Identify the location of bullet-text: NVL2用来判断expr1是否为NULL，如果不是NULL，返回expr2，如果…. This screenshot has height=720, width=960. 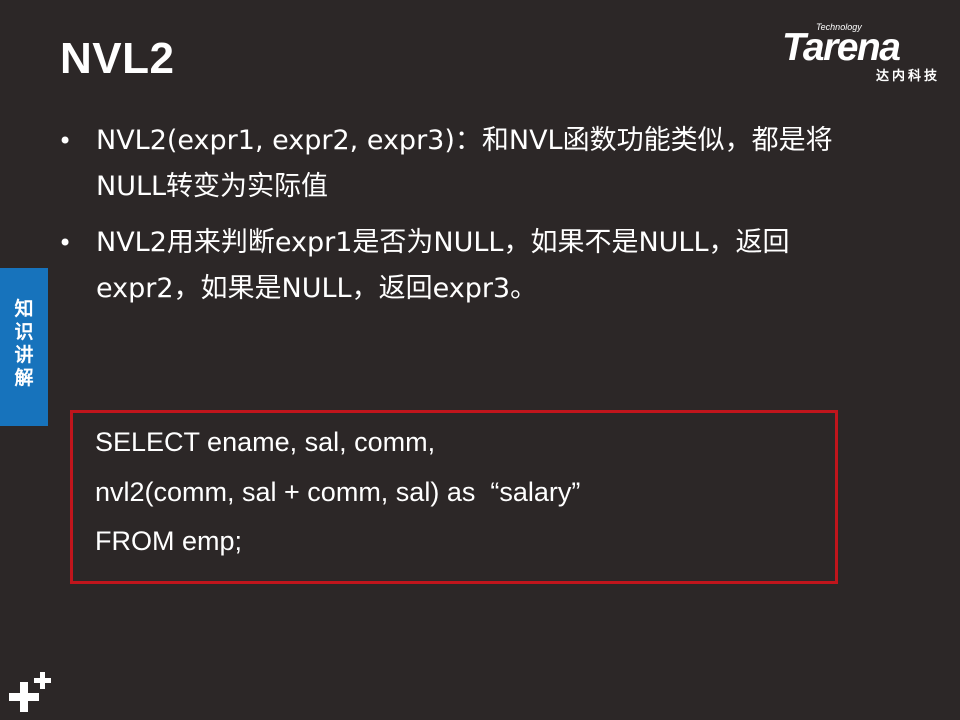
(443, 265).